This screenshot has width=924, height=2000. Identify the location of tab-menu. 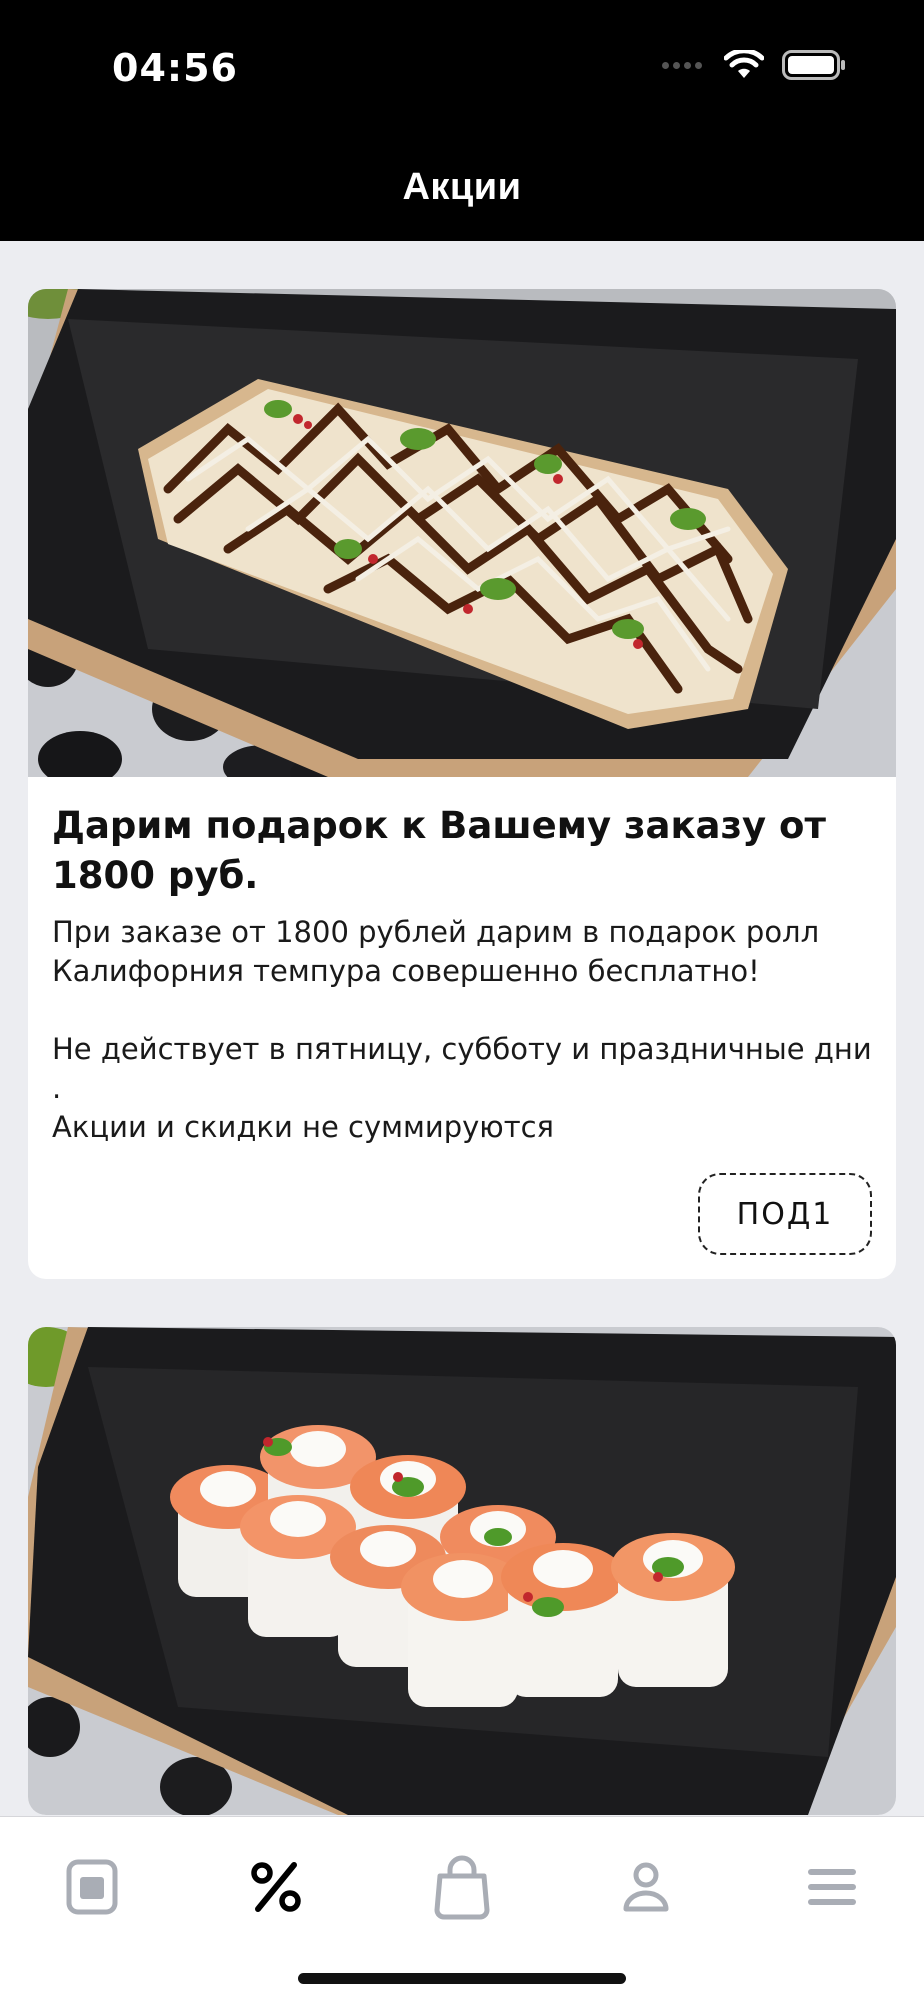
(92, 1887).